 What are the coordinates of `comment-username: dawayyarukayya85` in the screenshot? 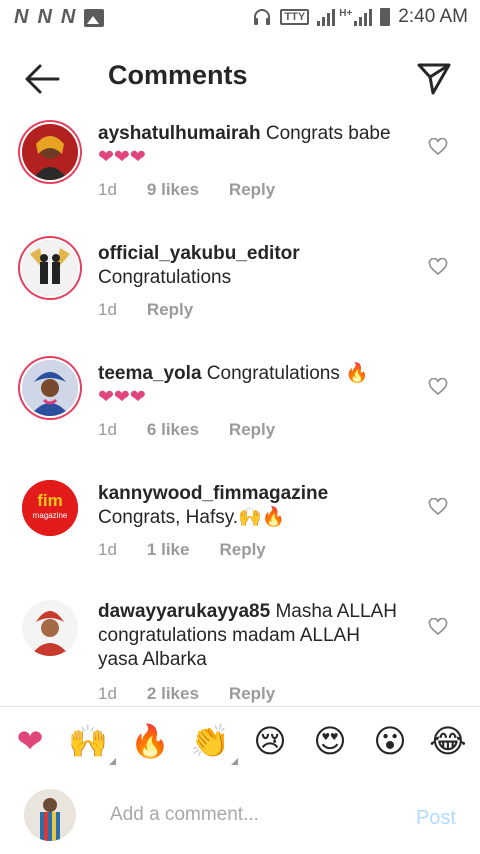 It's located at (184, 611).